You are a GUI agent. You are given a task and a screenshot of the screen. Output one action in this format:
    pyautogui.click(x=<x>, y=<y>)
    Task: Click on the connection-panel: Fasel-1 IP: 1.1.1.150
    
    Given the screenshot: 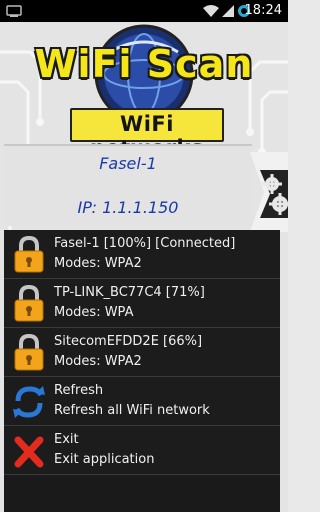 What is the action you would take?
    pyautogui.click(x=128, y=185)
    